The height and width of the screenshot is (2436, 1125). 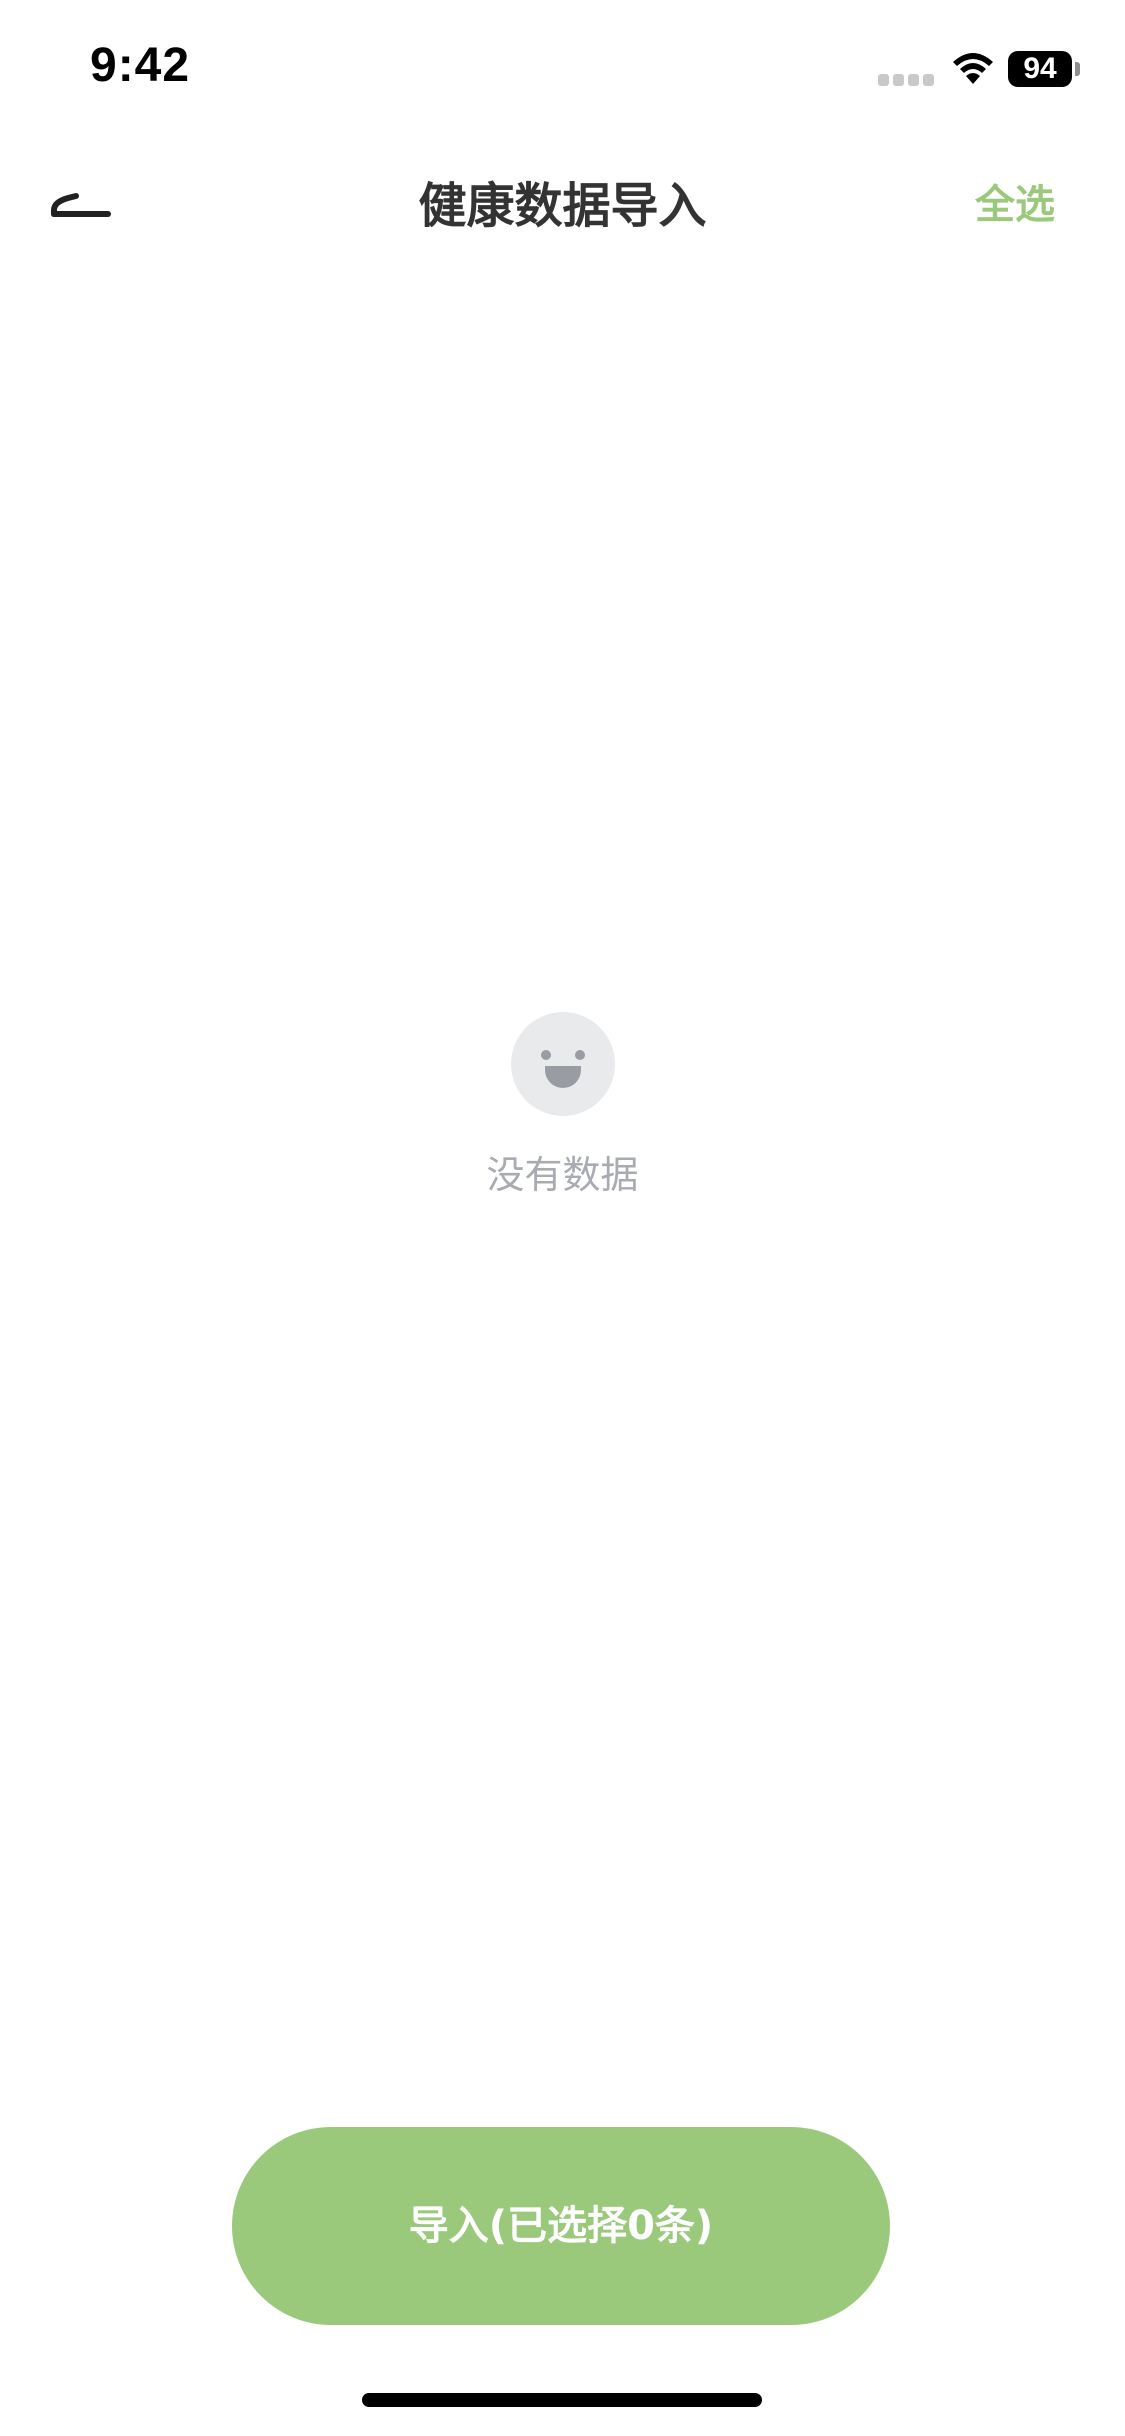 What do you see at coordinates (1040, 69) in the screenshot?
I see `battery-icon: 94` at bounding box center [1040, 69].